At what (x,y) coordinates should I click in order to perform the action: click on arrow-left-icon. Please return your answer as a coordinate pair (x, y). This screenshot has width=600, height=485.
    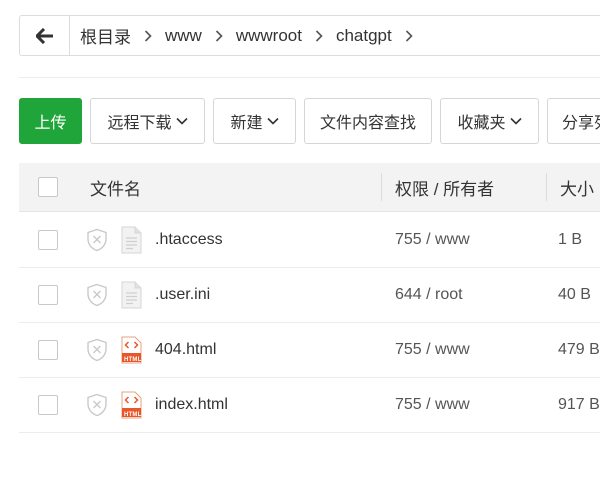
    Looking at the image, I should click on (44, 35).